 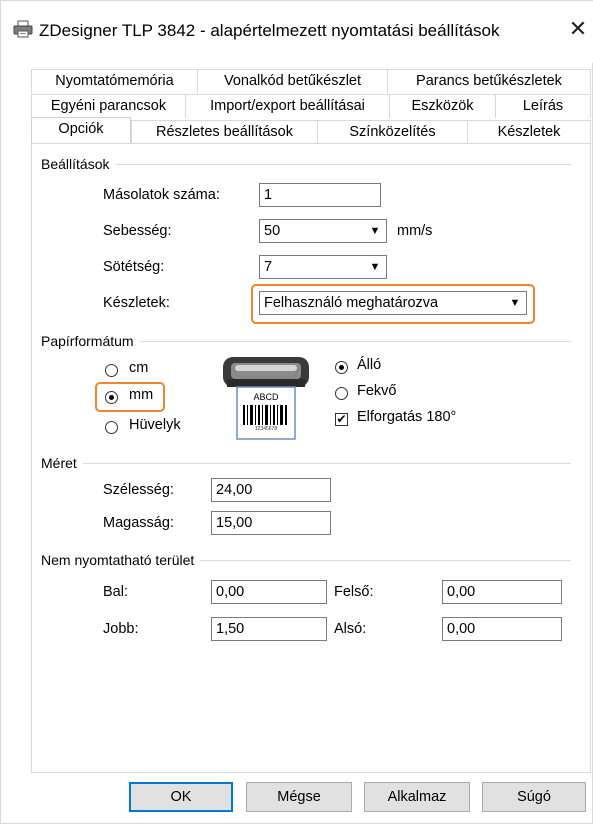 I want to click on stocks-select: Felhasználó meghatározva ▼, so click(x=393, y=303).